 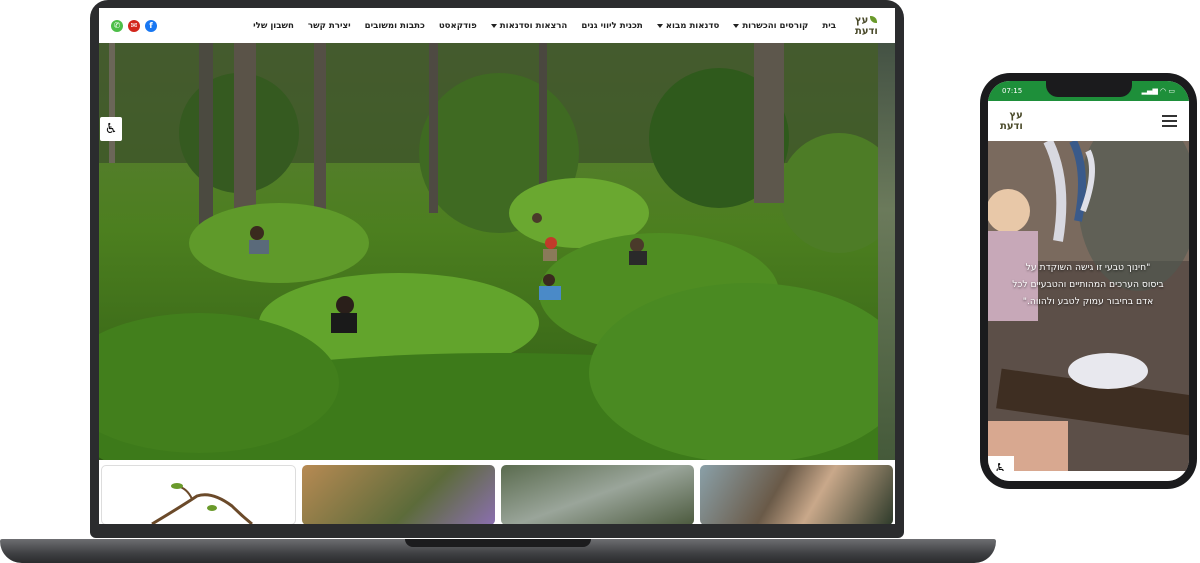 I want to click on quote-line: אדם בחיבור עמוק לטבע ולהווה.", so click(x=1088, y=301).